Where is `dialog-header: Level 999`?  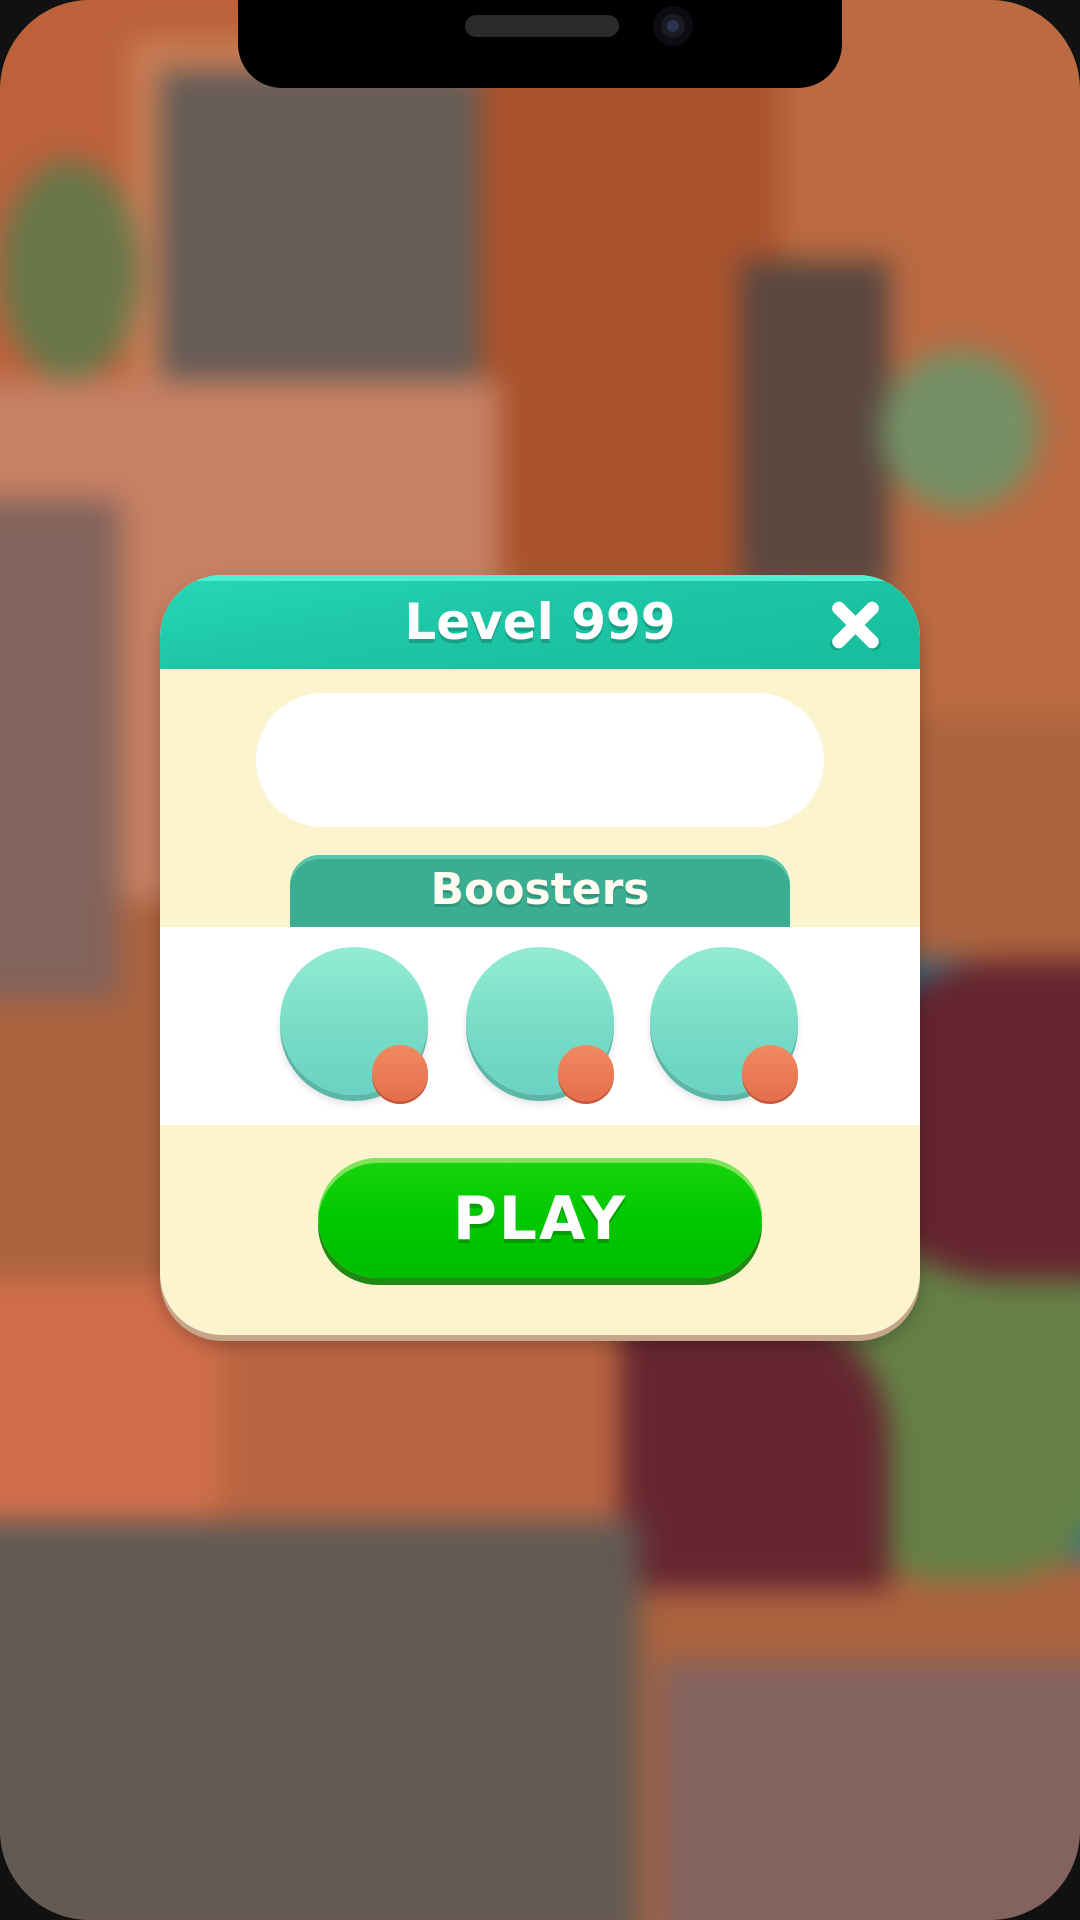
dialog-header: Level 999 is located at coordinates (540, 622).